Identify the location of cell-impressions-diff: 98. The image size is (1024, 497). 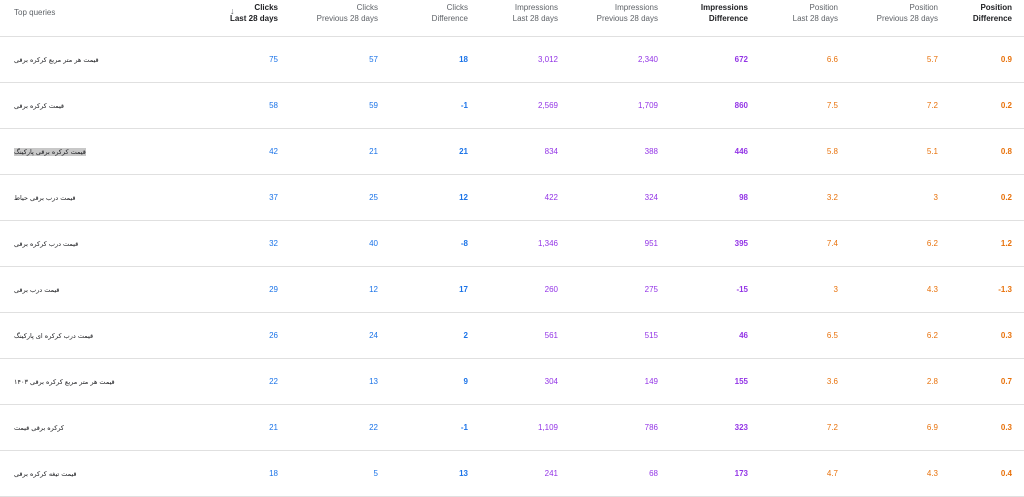
(743, 197).